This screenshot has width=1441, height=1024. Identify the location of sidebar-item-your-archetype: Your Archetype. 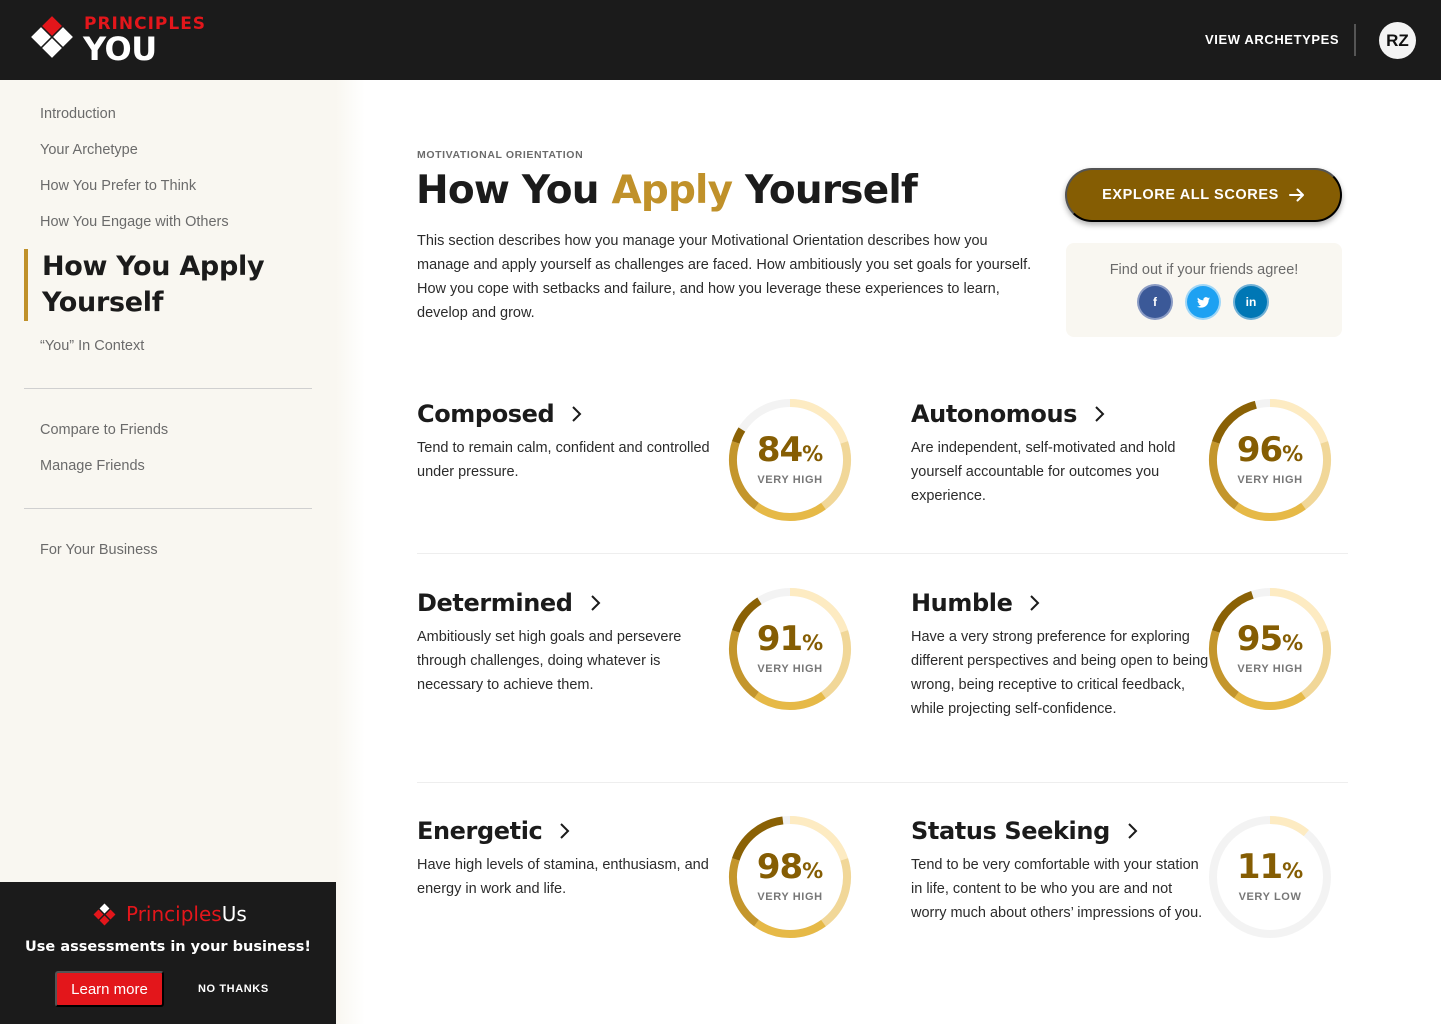
(89, 150).